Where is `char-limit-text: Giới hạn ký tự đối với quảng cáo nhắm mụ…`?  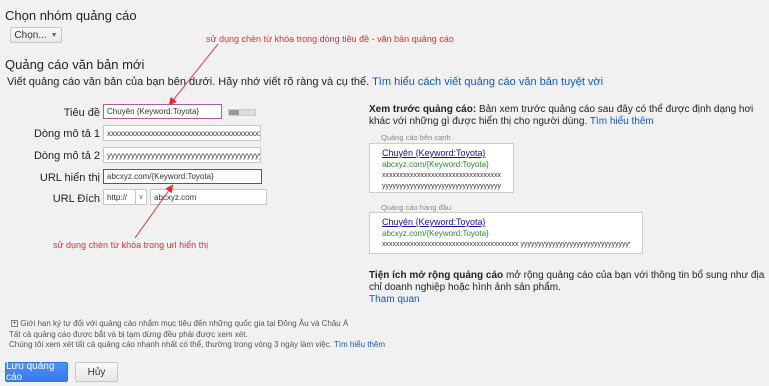
char-limit-text: Giới hạn ký tự đối với quảng cáo nhắm mụ… is located at coordinates (184, 323).